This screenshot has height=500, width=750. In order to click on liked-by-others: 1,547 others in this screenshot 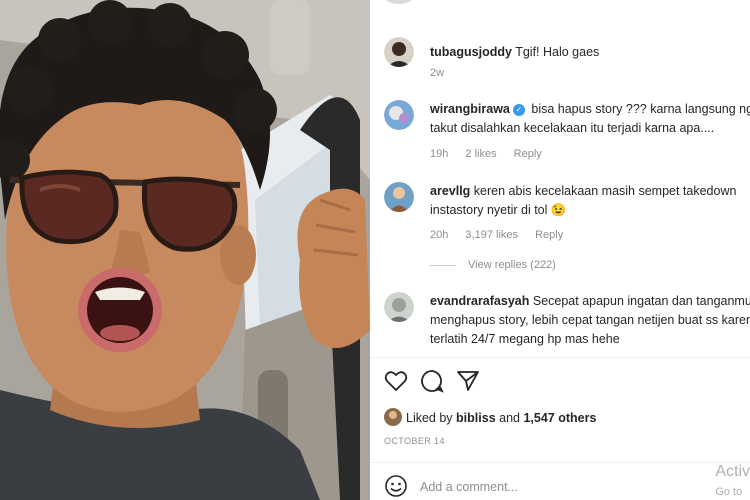, I will do `click(559, 418)`.